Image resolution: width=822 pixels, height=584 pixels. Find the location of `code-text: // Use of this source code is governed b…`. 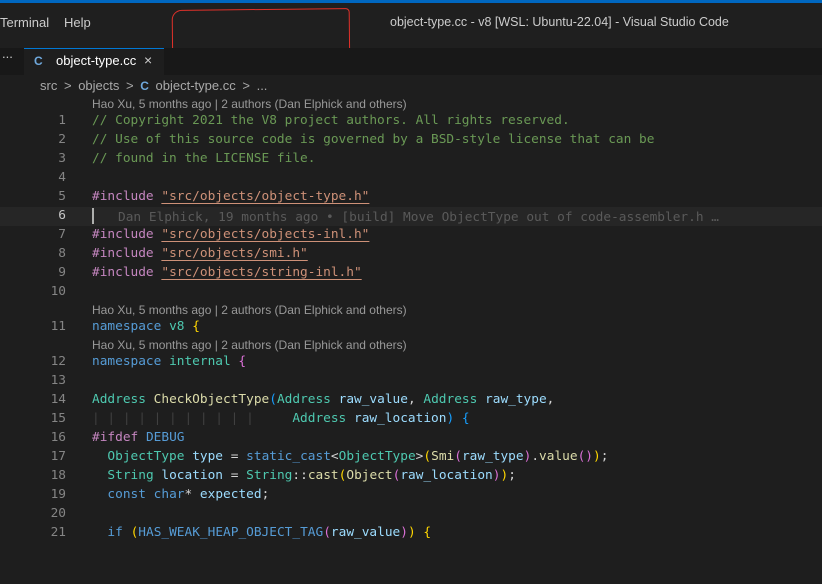

code-text: // Use of this source code is governed b… is located at coordinates (373, 139).